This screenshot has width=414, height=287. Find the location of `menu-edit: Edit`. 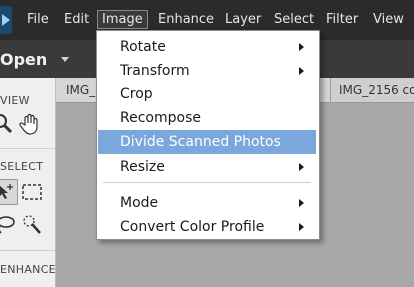

menu-edit: Edit is located at coordinates (76, 19).